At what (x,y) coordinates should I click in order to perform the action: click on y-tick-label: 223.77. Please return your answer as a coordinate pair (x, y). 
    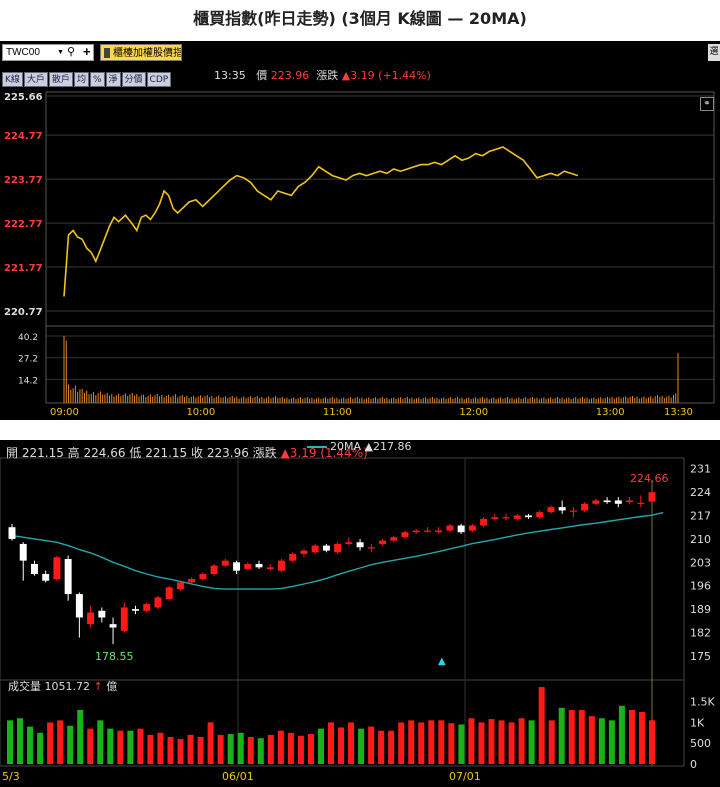
    Looking at the image, I should click on (23, 180).